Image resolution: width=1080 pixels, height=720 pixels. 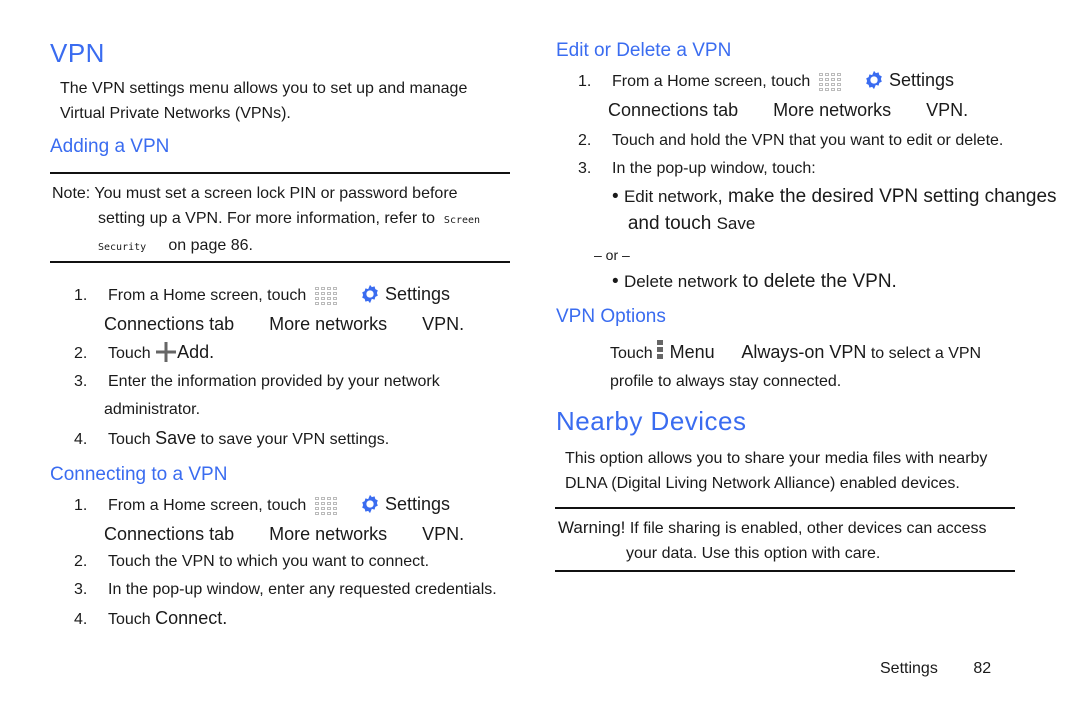 I want to click on step-text: administrator., so click(x=152, y=409).